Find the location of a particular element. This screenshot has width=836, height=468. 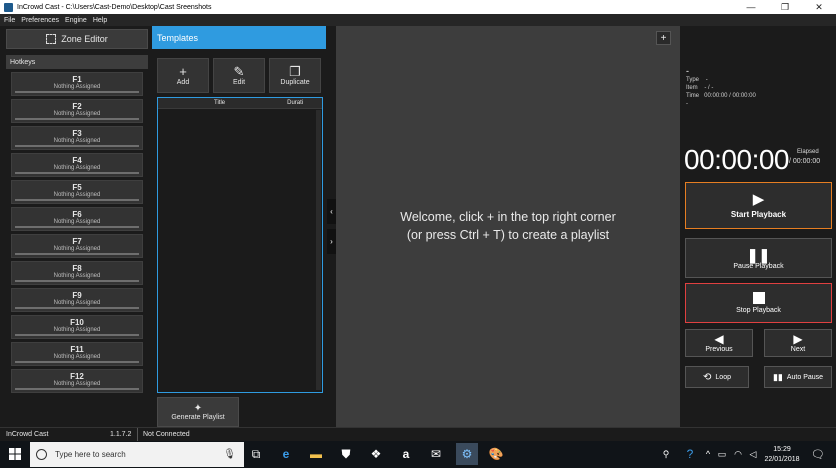

status-bar: InCrowd Cast 1.1.7.2 Not Connected is located at coordinates (418, 434).